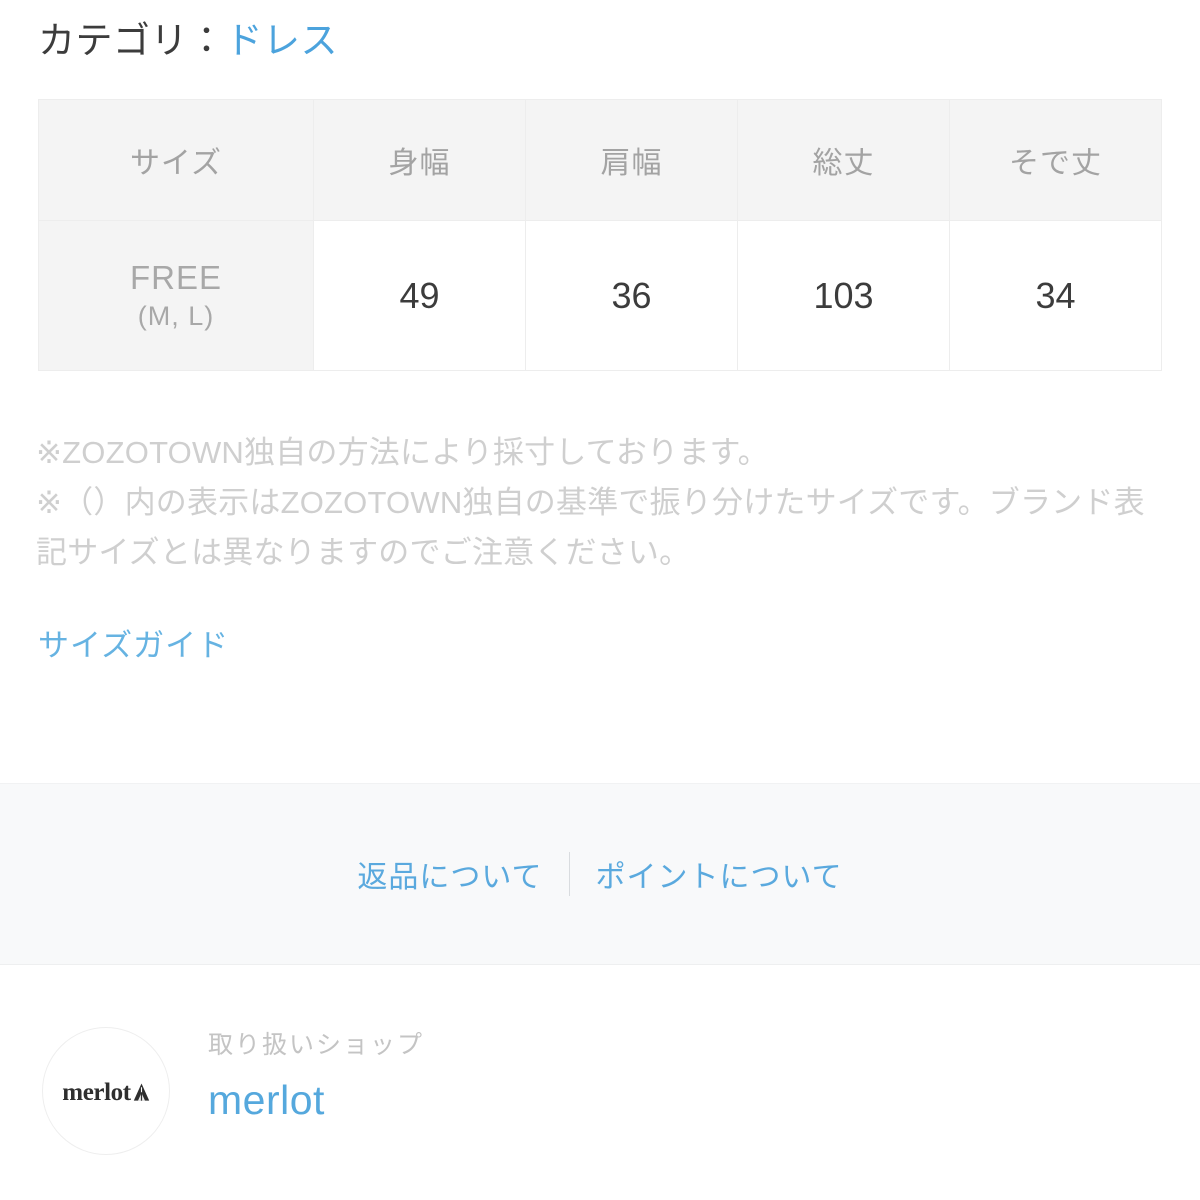 This screenshot has height=1200, width=1200. Describe the element at coordinates (402, 452) in the screenshot. I see `note-line-1: ※ZOZOTOWN独自の方法により採寸しております。` at that location.